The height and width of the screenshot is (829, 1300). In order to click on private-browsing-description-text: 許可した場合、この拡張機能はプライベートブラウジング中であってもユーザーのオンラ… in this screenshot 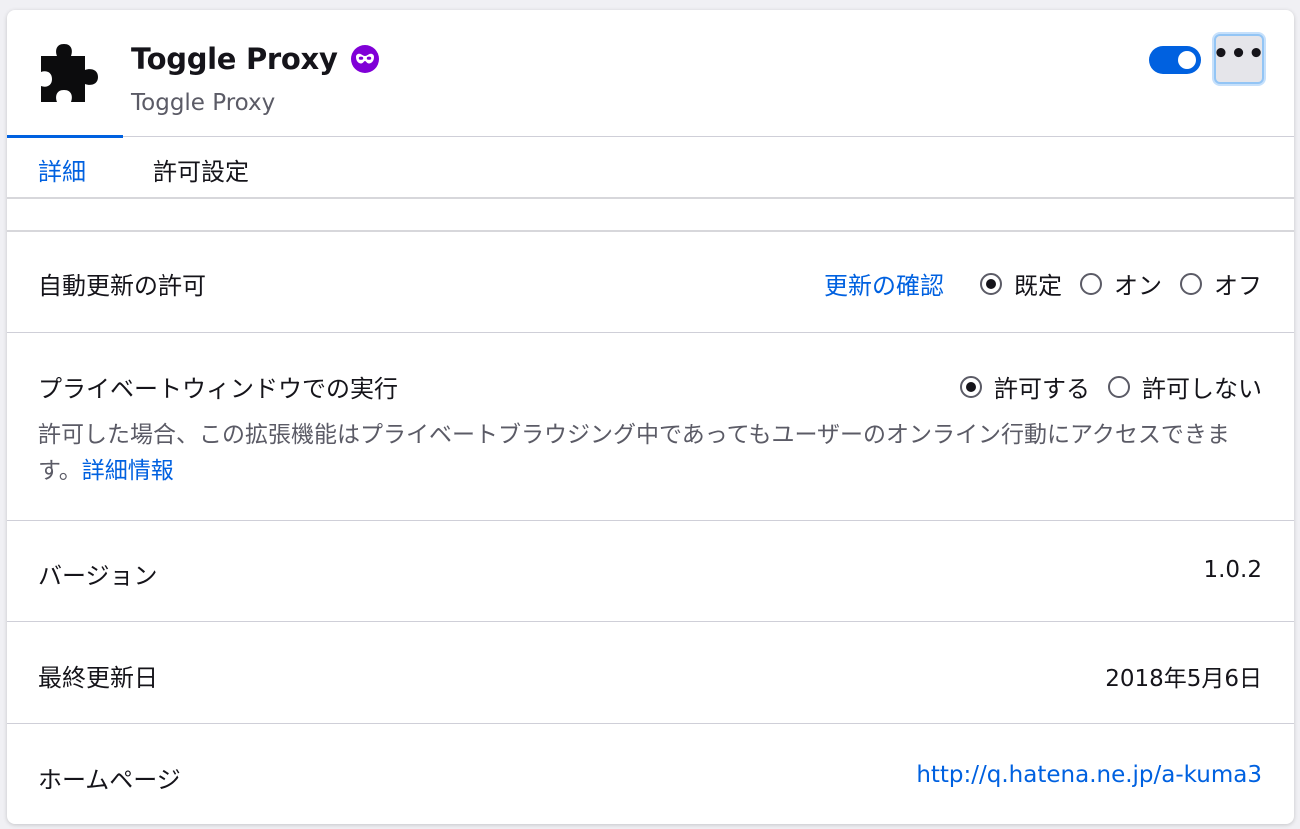, I will do `click(634, 453)`.